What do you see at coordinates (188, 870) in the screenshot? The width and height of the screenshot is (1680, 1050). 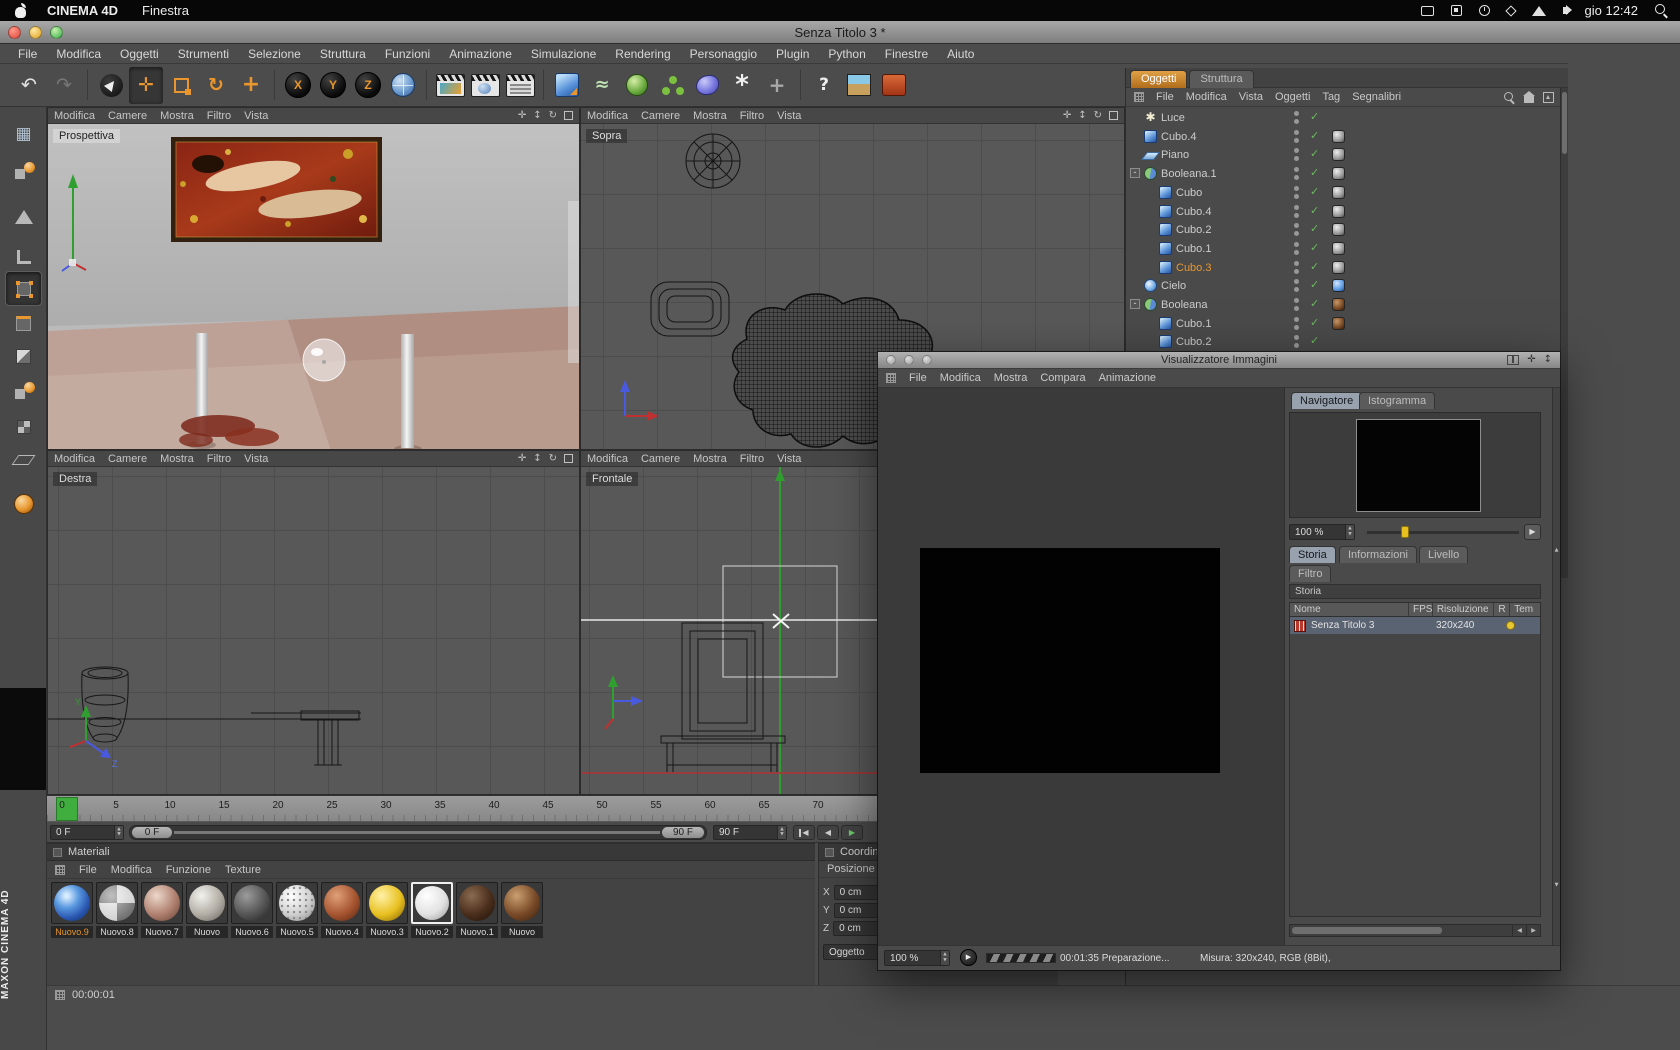 I see `mat-menu-item: Funzione` at bounding box center [188, 870].